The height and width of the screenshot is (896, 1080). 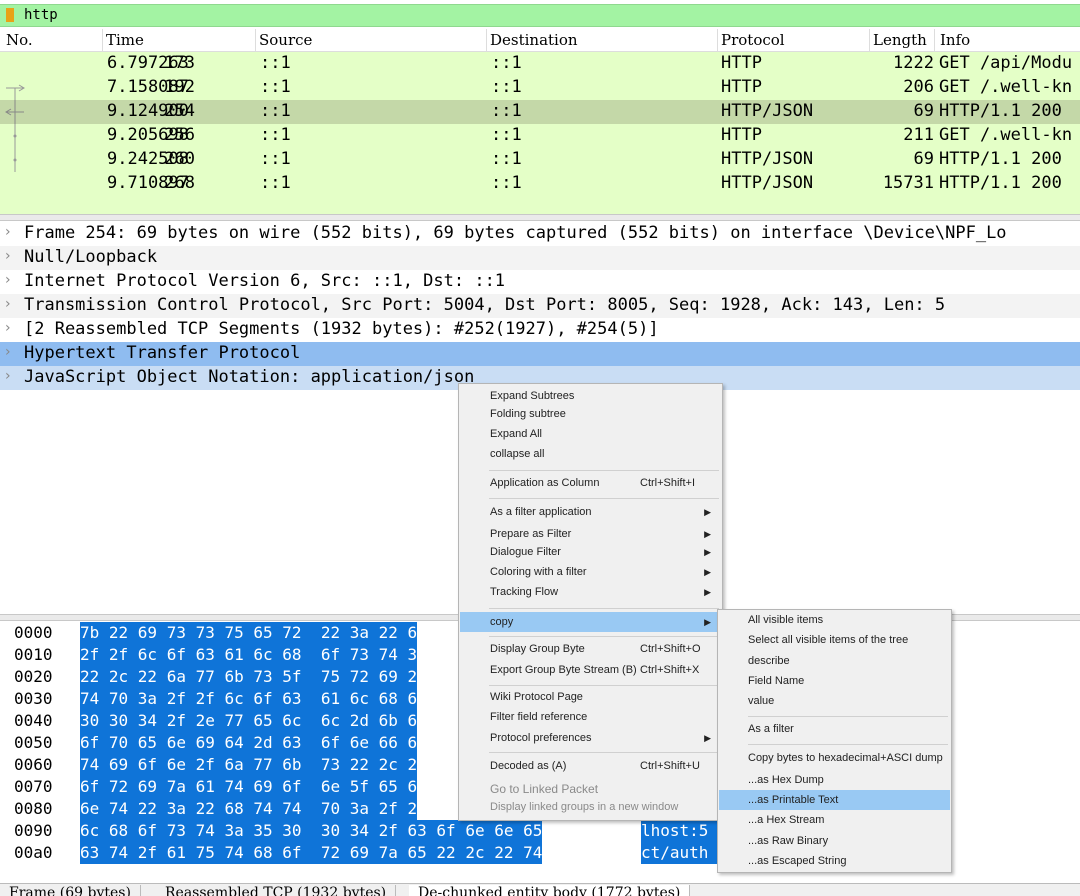 What do you see at coordinates (681, 853) in the screenshot?
I see `ascii-selected: ct/auth` at bounding box center [681, 853].